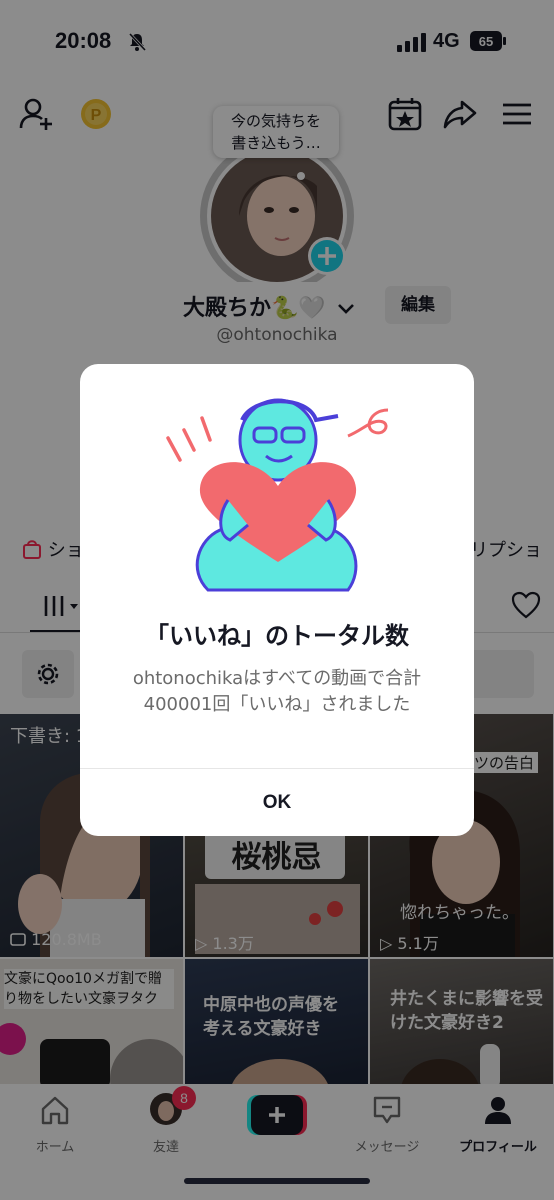  Describe the element at coordinates (498, 1147) in the screenshot. I see `nav-profile-label: プロフィール` at that location.